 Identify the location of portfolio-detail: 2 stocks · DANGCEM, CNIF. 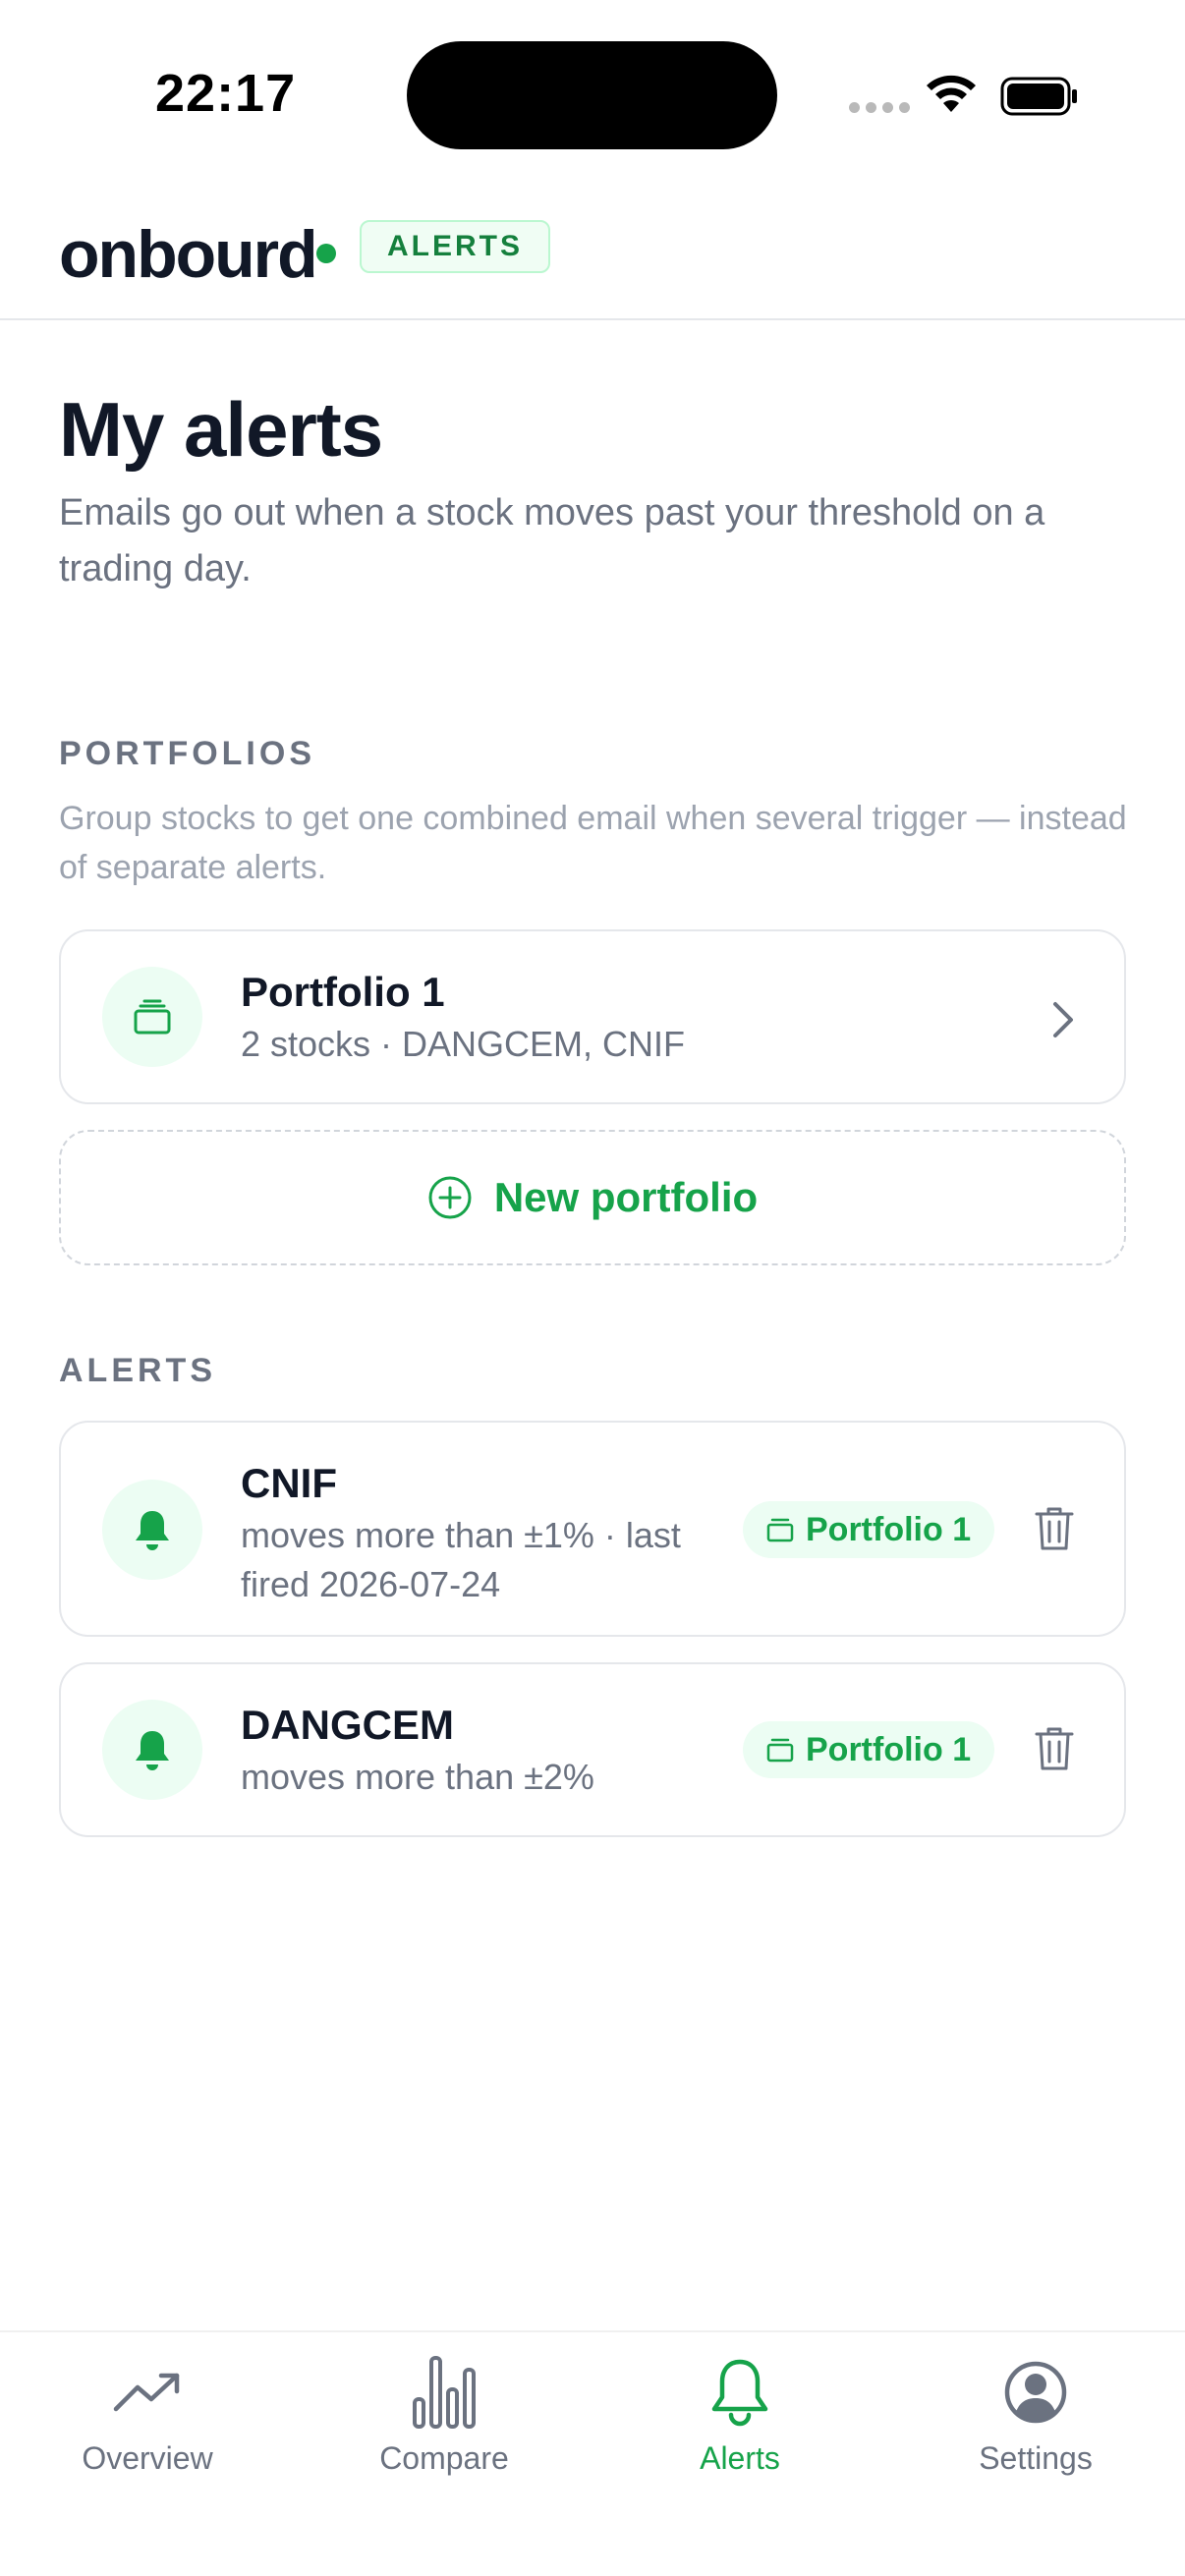
(464, 1044).